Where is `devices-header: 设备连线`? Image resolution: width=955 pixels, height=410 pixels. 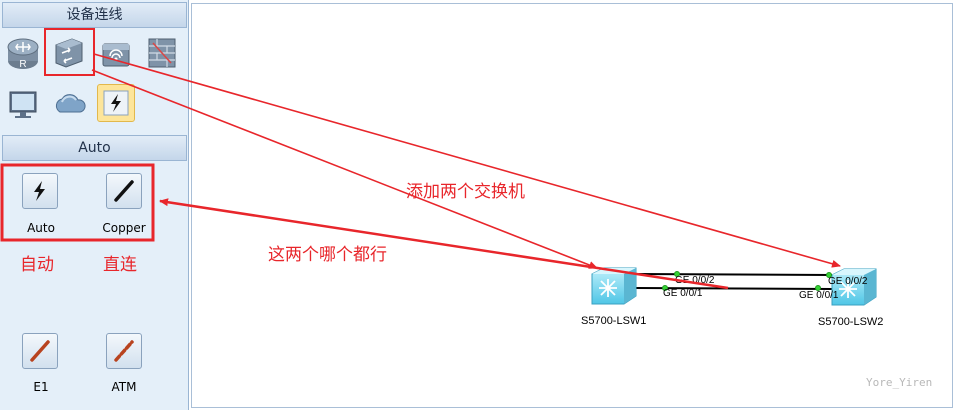
devices-header: 设备连线 is located at coordinates (94, 15).